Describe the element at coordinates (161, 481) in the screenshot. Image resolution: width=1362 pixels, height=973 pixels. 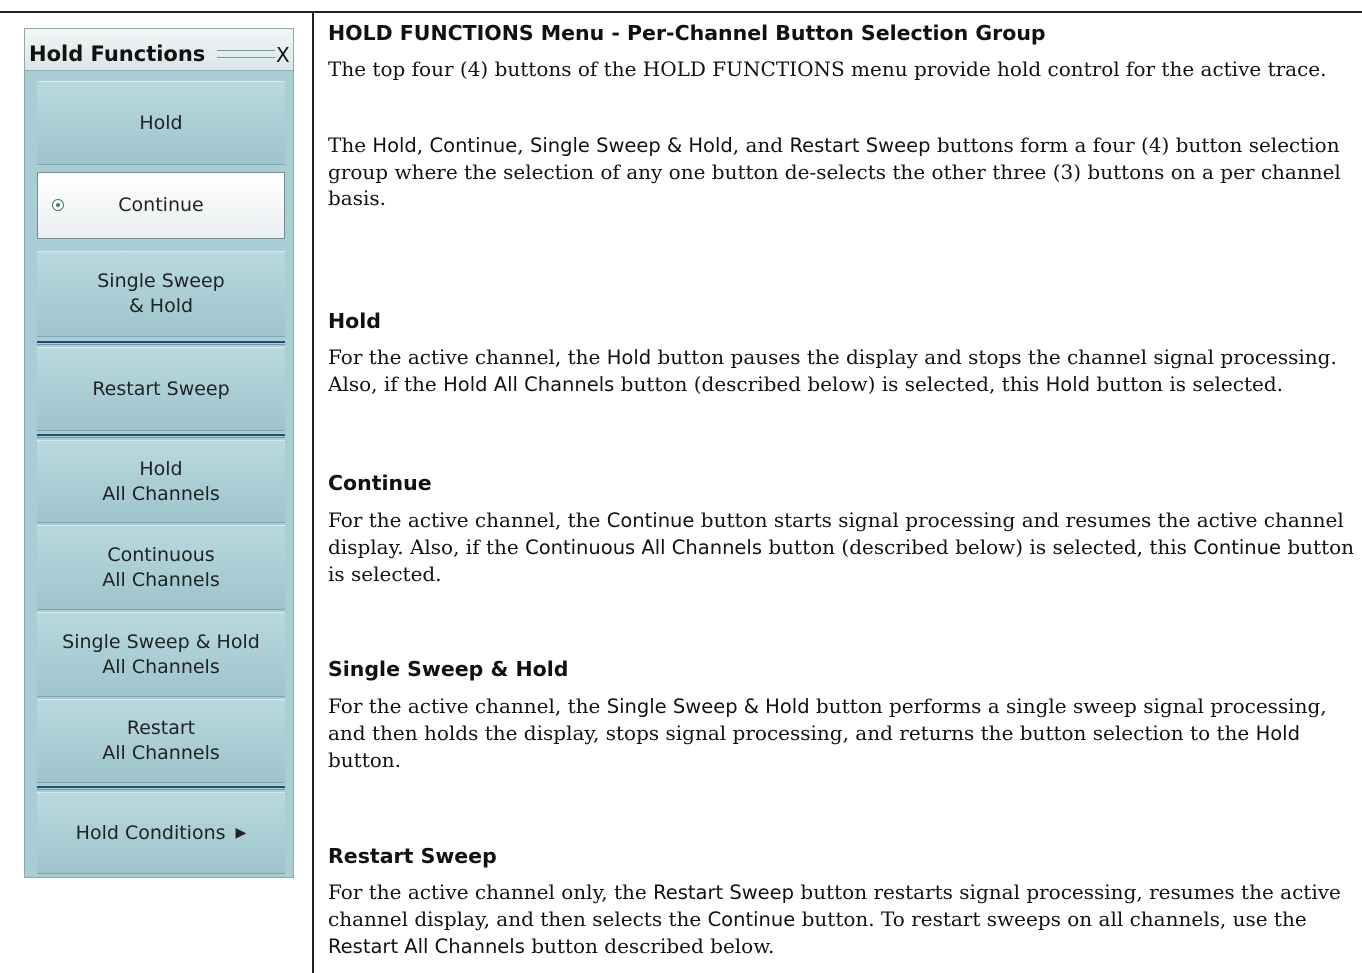
I see `hold-all-channels-button: Hold All Channels` at that location.